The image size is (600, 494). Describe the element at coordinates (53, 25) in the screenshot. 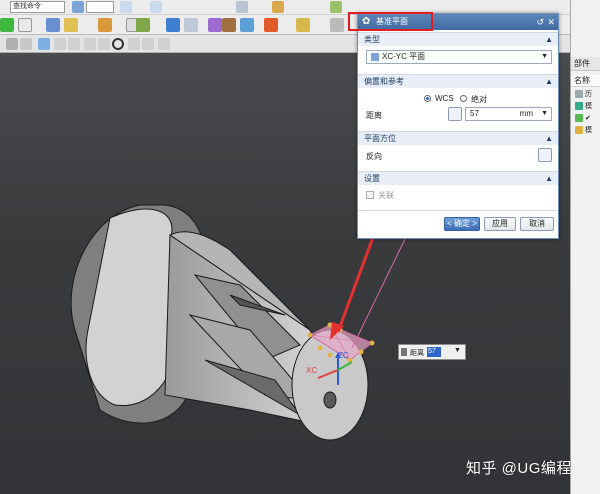

I see `fill-icon` at that location.